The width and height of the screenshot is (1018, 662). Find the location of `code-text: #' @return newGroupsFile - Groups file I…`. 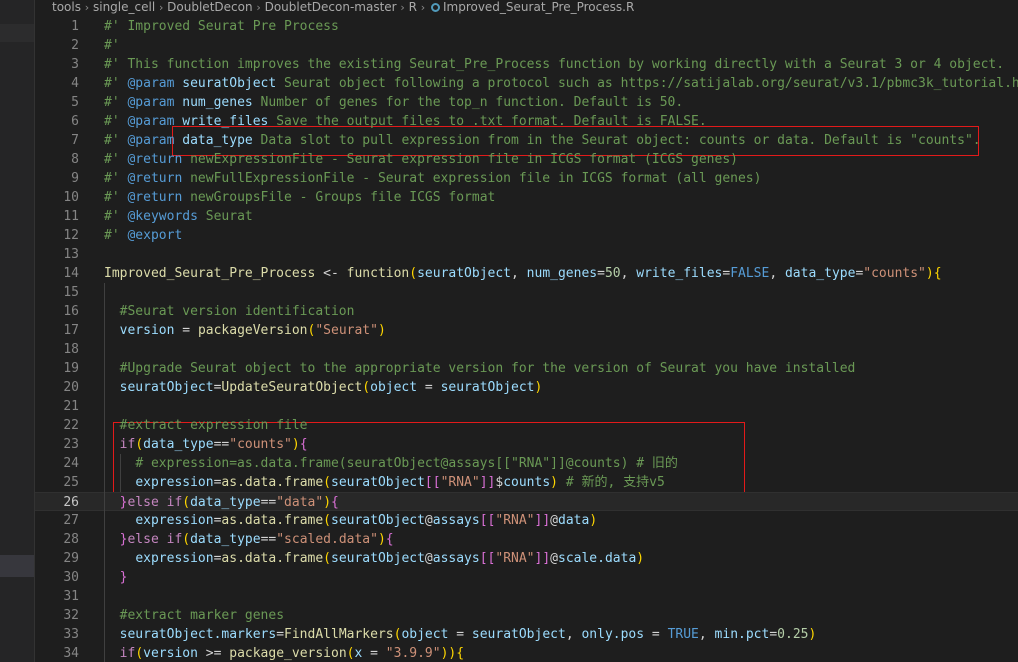

code-text: #' @return newGroupsFile - Groups file I… is located at coordinates (299, 197).